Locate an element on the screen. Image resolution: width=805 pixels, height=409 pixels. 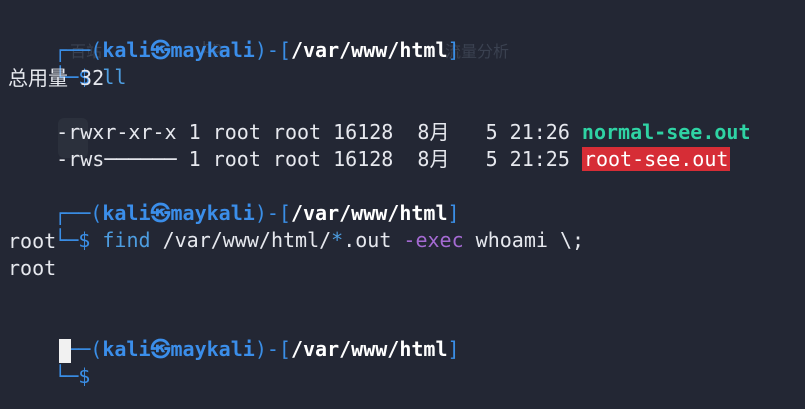
prompt-user: kali is located at coordinates (126, 349).